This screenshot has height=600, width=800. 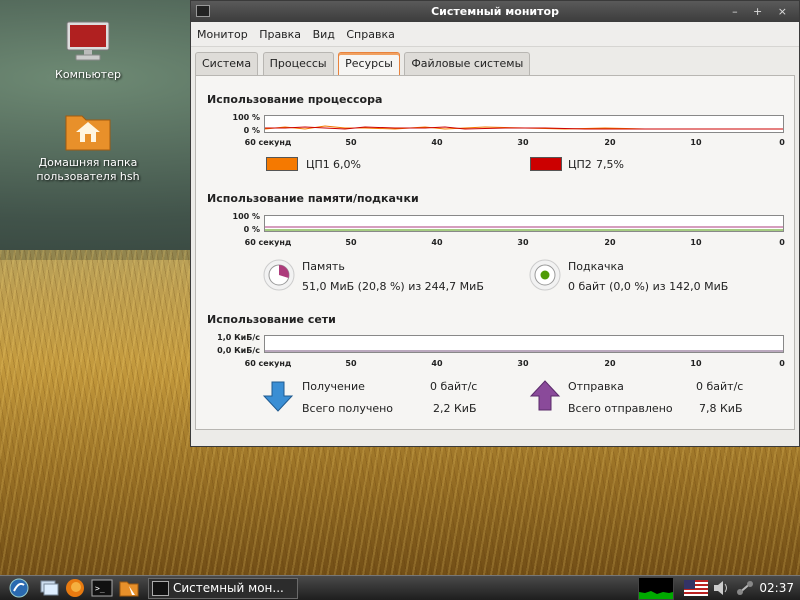 What do you see at coordinates (524, 344) in the screenshot?
I see `network-graph` at bounding box center [524, 344].